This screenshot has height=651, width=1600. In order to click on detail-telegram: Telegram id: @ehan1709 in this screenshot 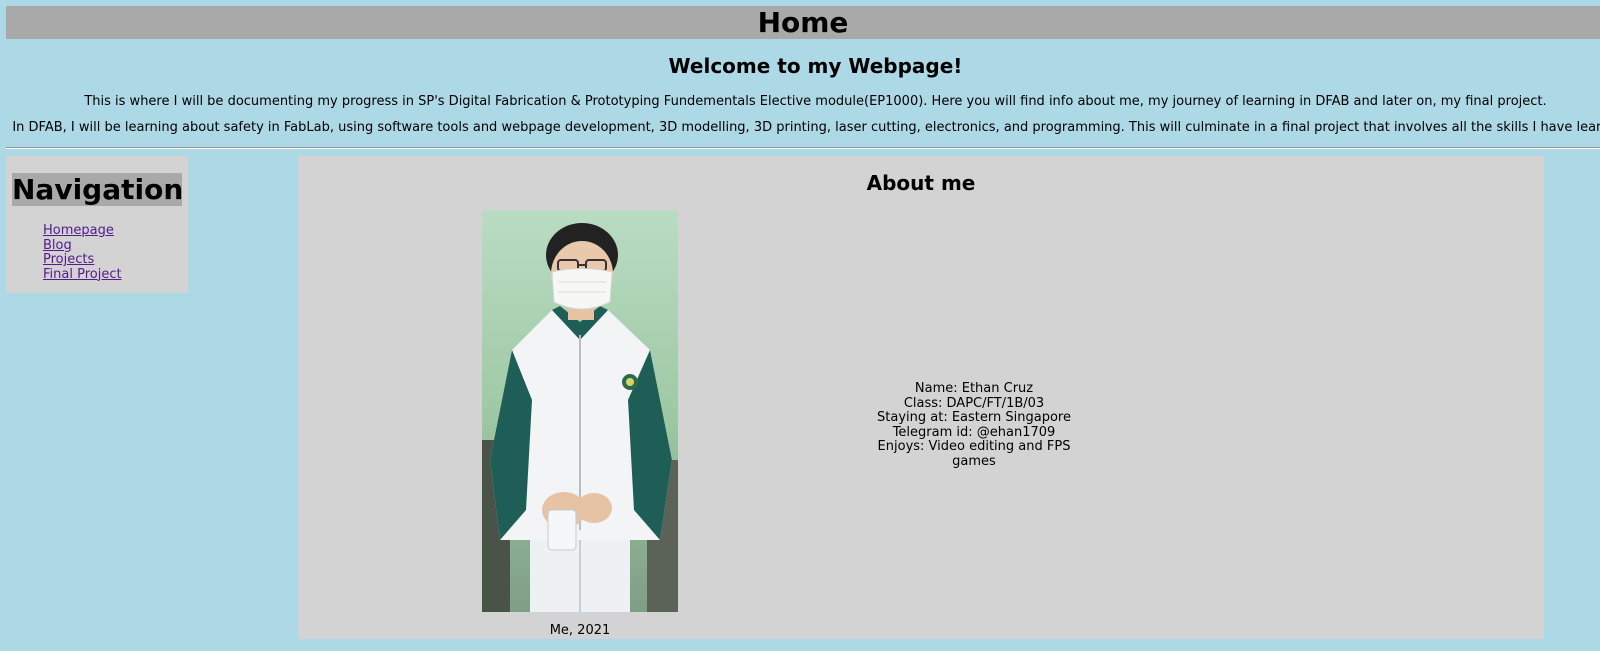, I will do `click(974, 432)`.